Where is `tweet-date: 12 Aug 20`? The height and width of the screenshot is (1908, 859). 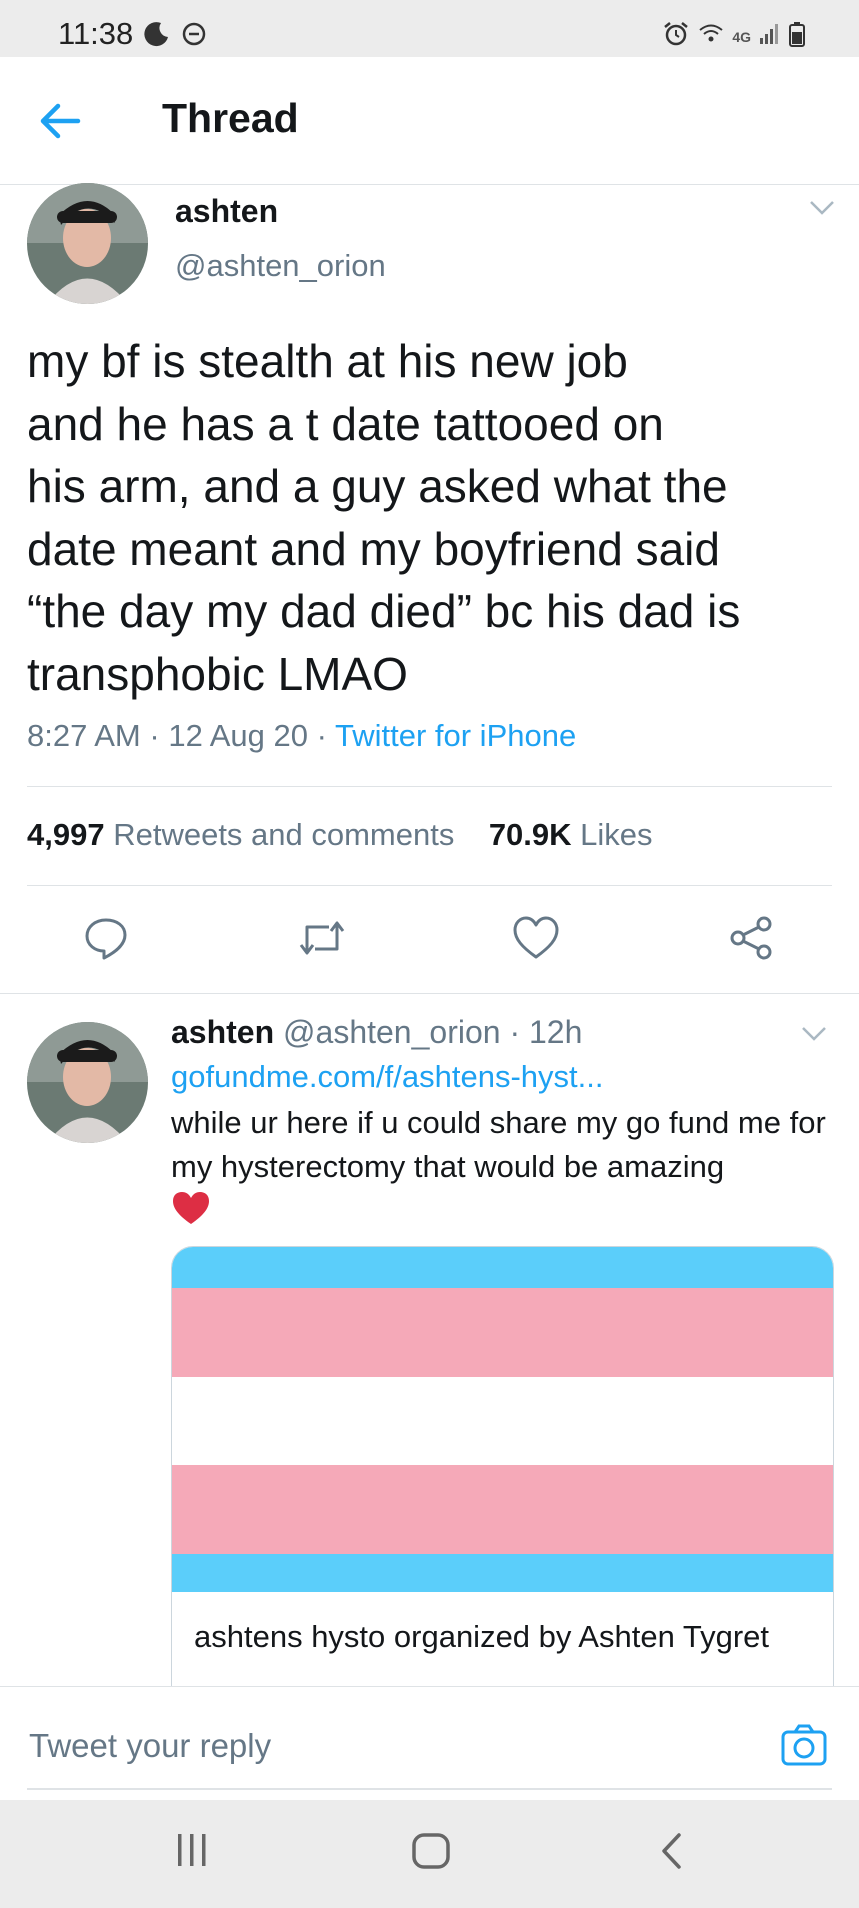 tweet-date: 12 Aug 20 is located at coordinates (238, 735).